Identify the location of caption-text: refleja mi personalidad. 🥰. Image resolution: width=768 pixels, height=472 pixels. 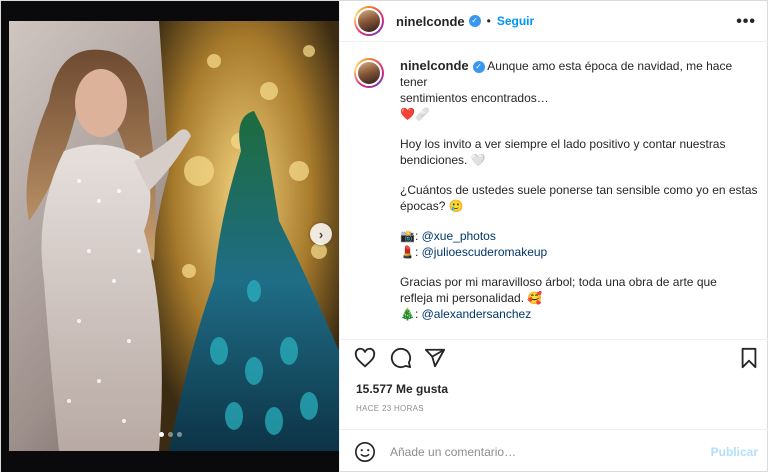
(471, 298).